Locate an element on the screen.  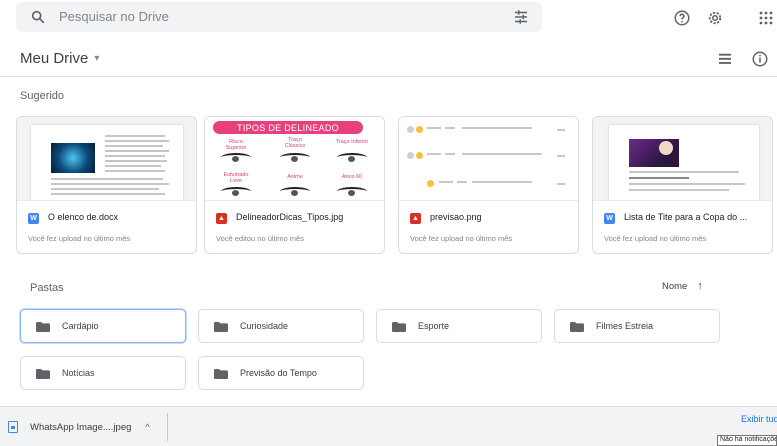
sort-label: Nome is located at coordinates (675, 286).